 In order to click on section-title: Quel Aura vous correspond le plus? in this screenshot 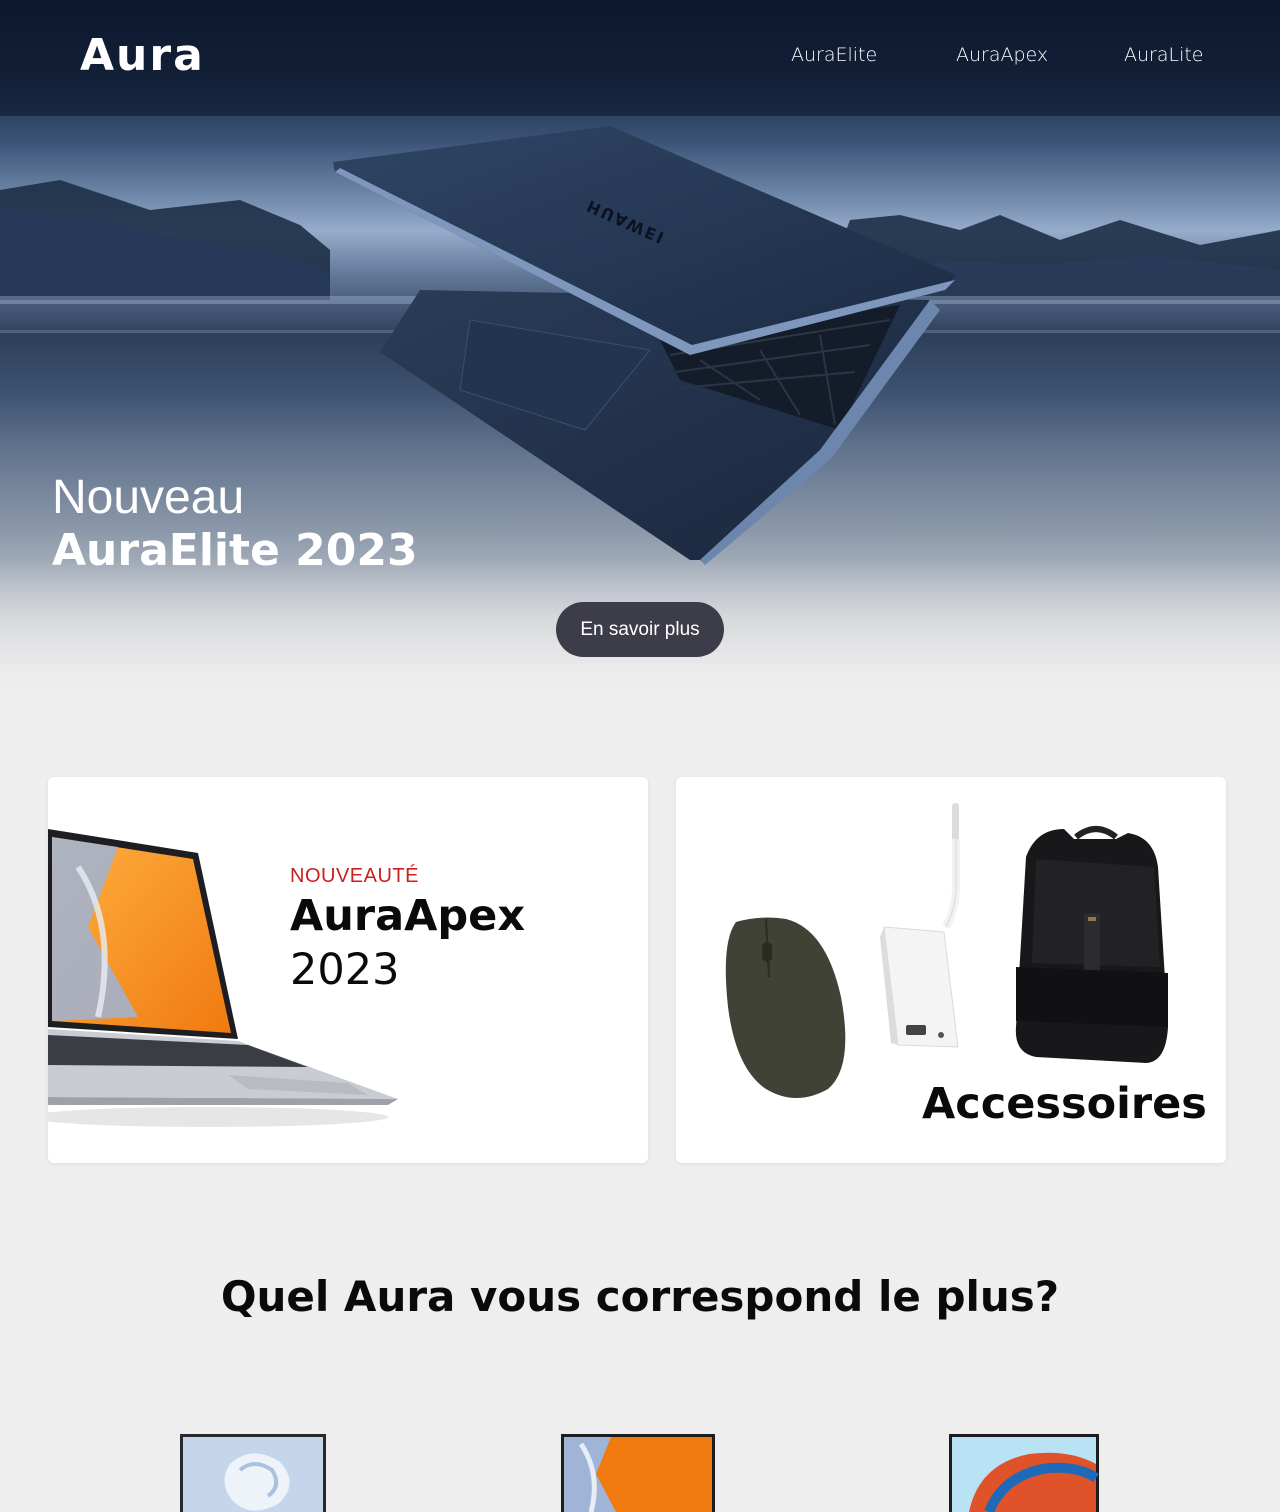, I will do `click(640, 1296)`.